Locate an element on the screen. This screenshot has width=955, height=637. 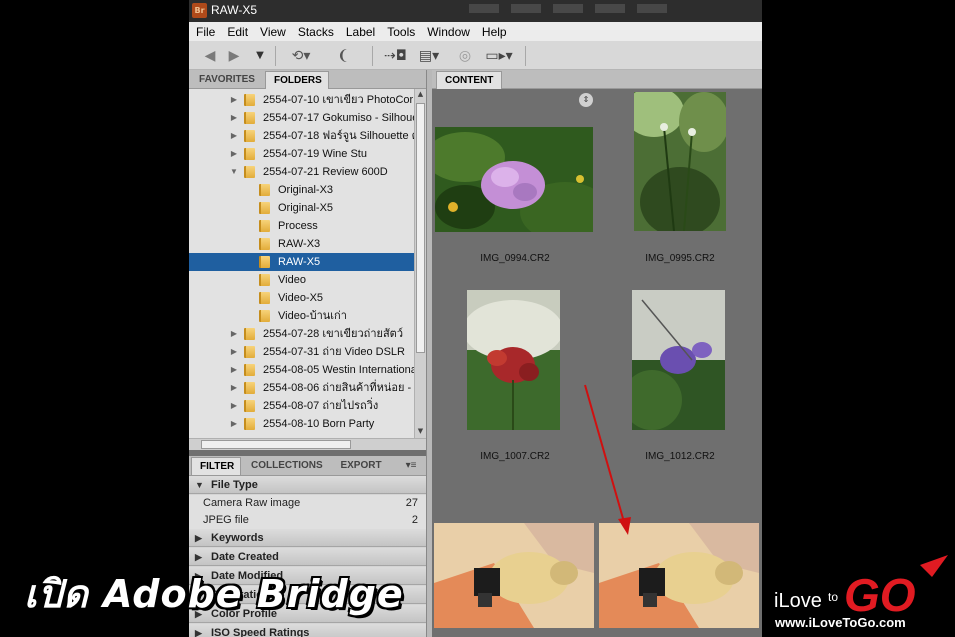
svg-text: iLove is located at coordinates (798, 601).